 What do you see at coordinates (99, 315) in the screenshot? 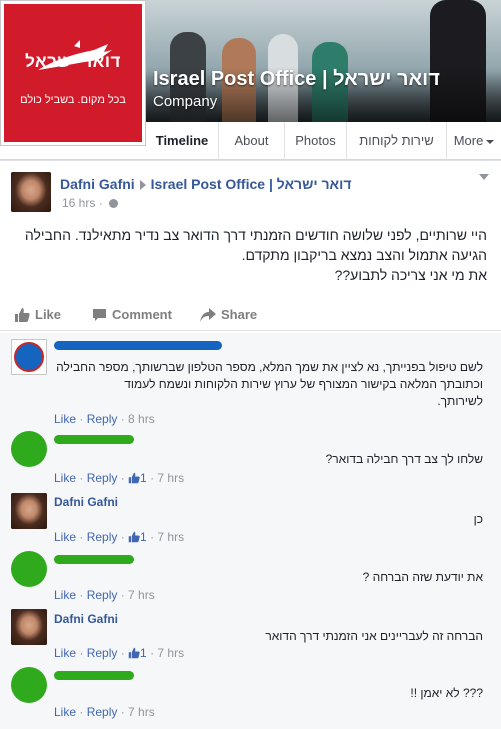
I see `comment-icon` at bounding box center [99, 315].